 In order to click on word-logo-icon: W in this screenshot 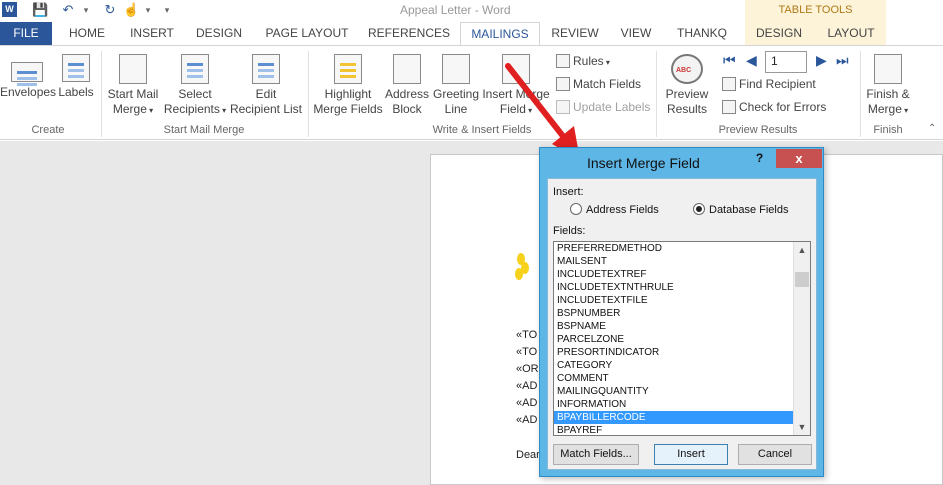, I will do `click(9, 9)`.